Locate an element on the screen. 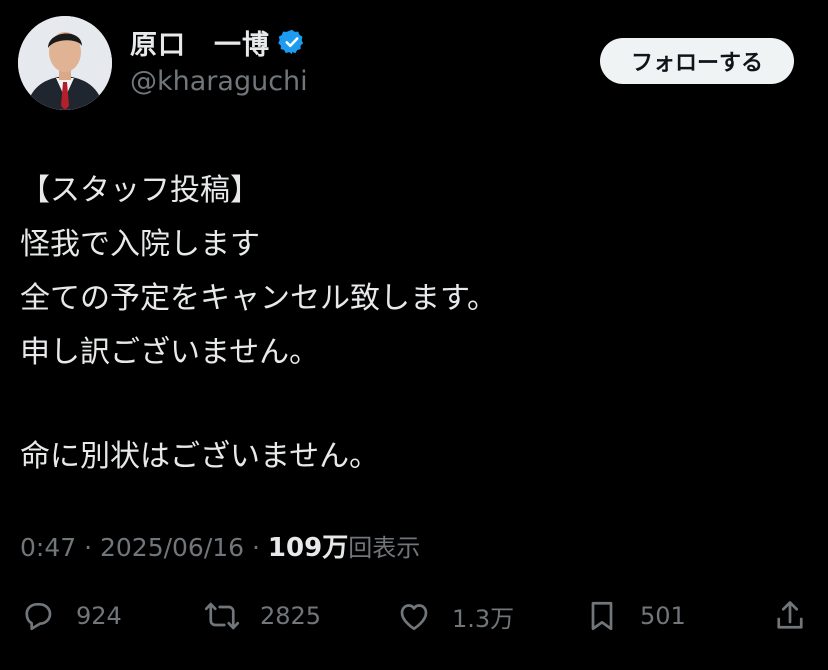  like-button: 1.3万 is located at coordinates (455, 616).